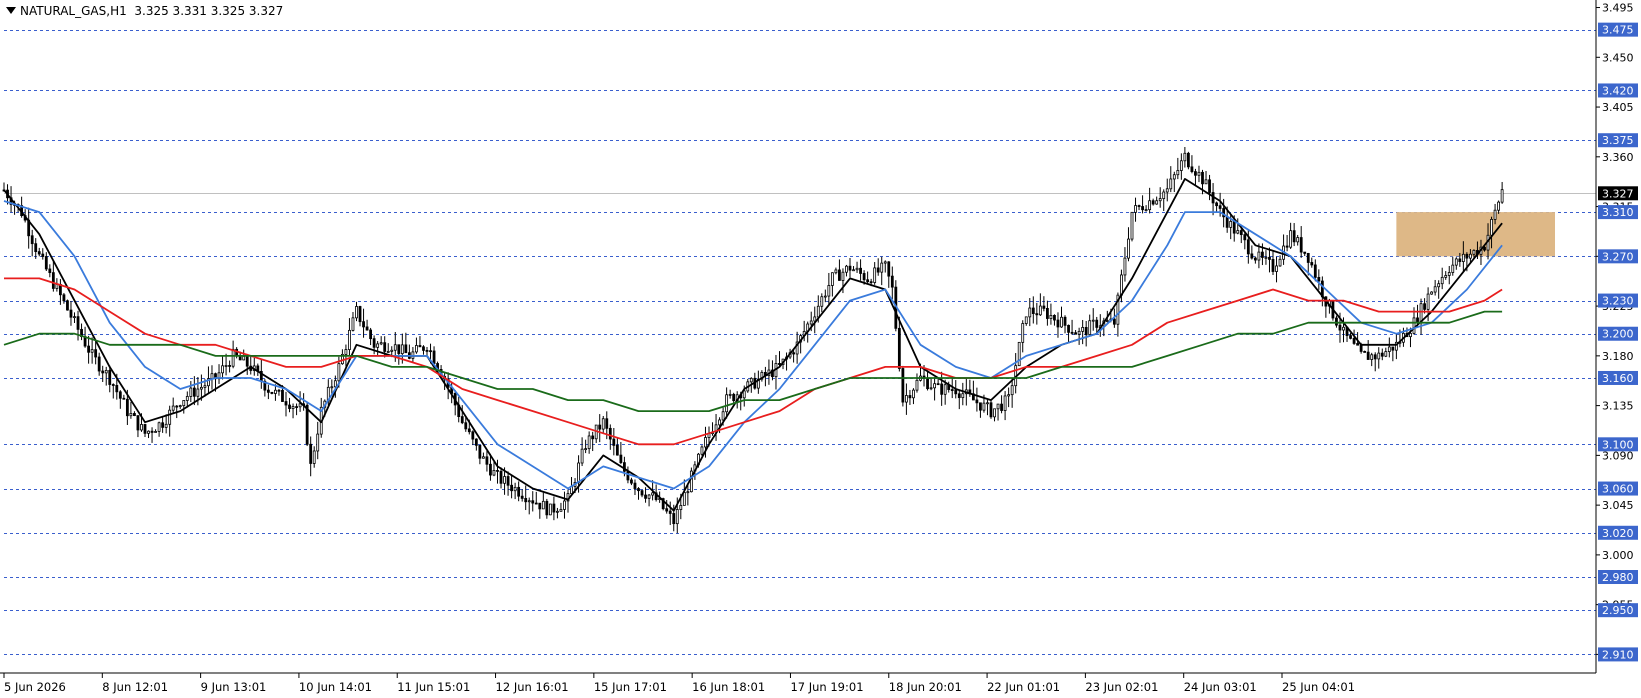  What do you see at coordinates (1618, 90) in the screenshot?
I see `level-price-tag: 3.420` at bounding box center [1618, 90].